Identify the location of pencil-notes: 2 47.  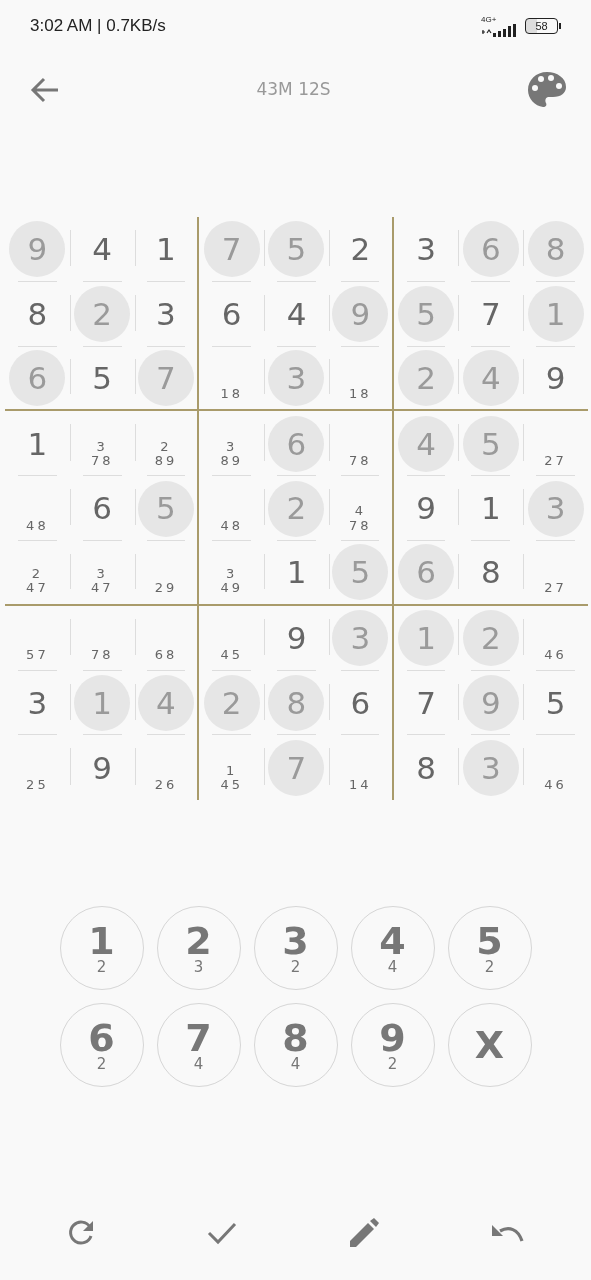
(37, 581).